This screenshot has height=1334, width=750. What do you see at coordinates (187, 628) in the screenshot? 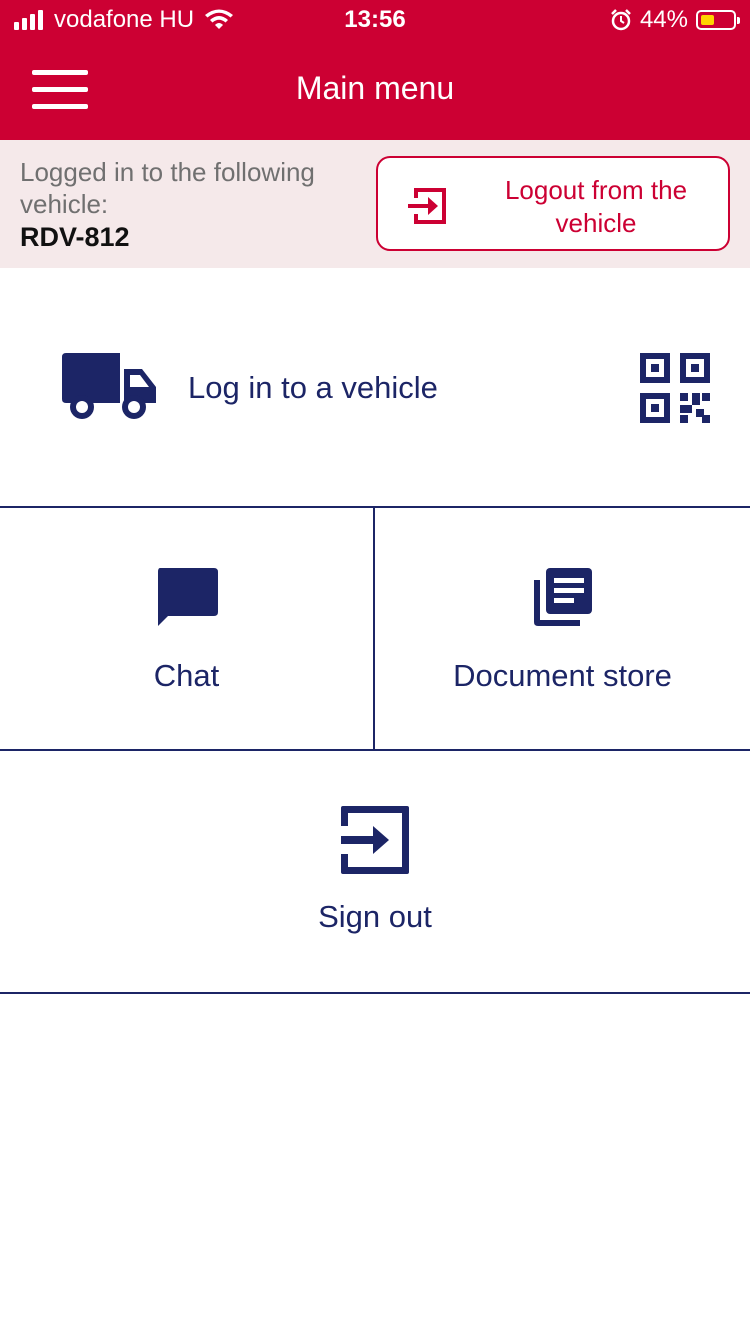
I see `chat-item: Chat` at bounding box center [187, 628].